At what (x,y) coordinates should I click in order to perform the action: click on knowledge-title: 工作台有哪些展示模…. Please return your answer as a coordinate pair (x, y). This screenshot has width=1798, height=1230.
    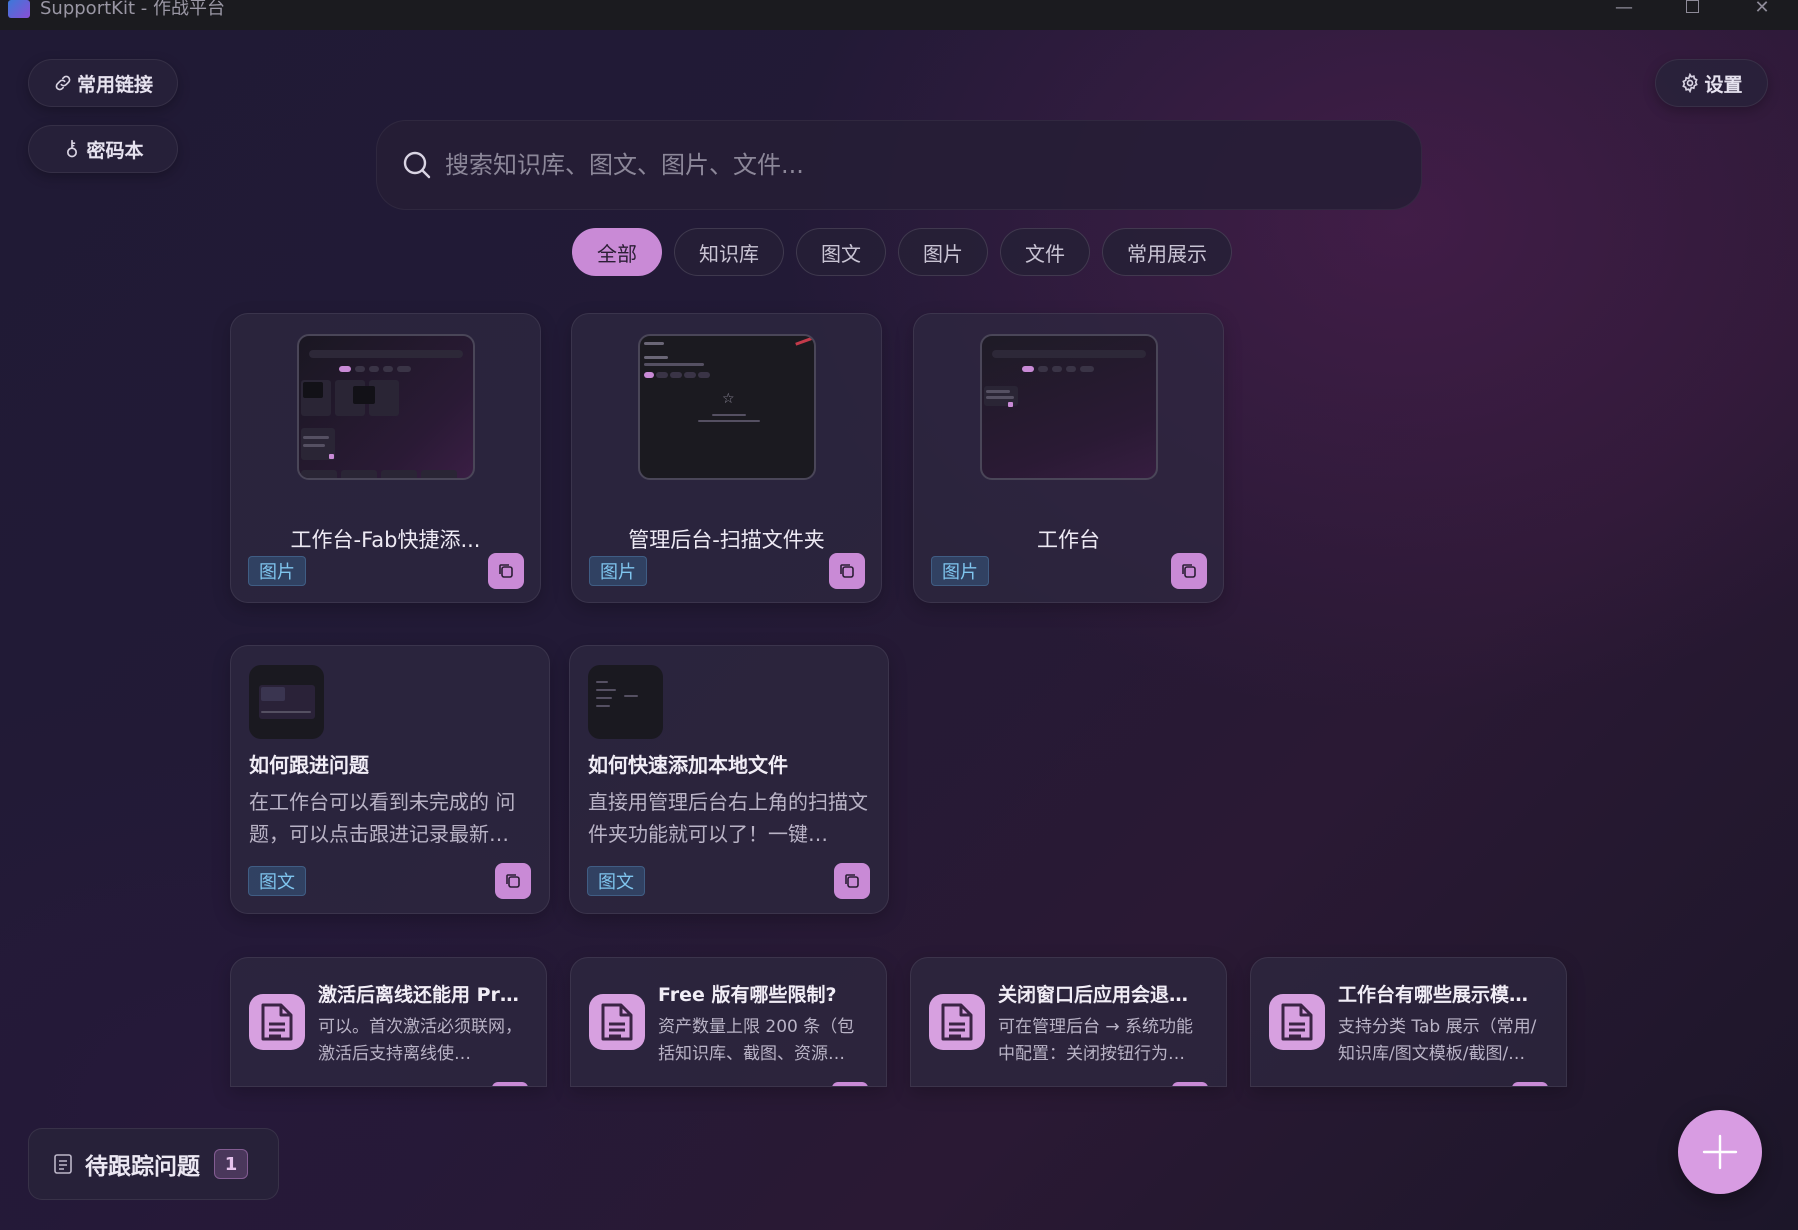
    Looking at the image, I should click on (1433, 995).